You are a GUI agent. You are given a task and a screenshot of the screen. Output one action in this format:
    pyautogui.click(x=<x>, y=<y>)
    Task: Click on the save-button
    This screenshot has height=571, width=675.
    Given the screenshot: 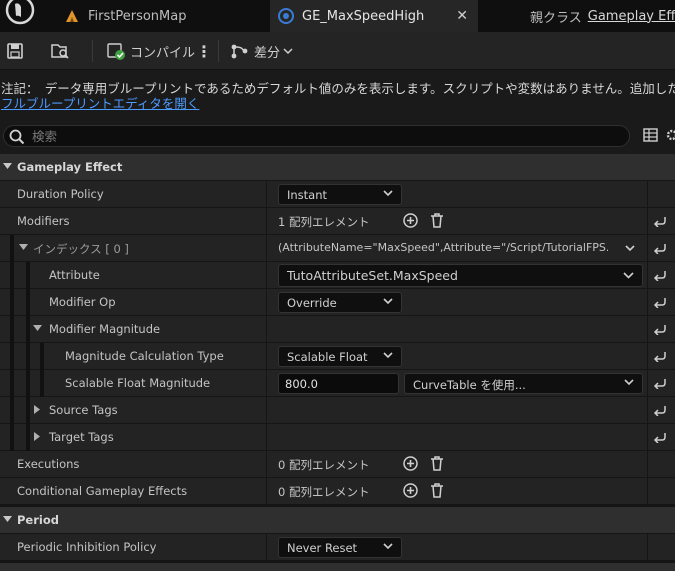 What is the action you would take?
    pyautogui.click(x=18, y=51)
    